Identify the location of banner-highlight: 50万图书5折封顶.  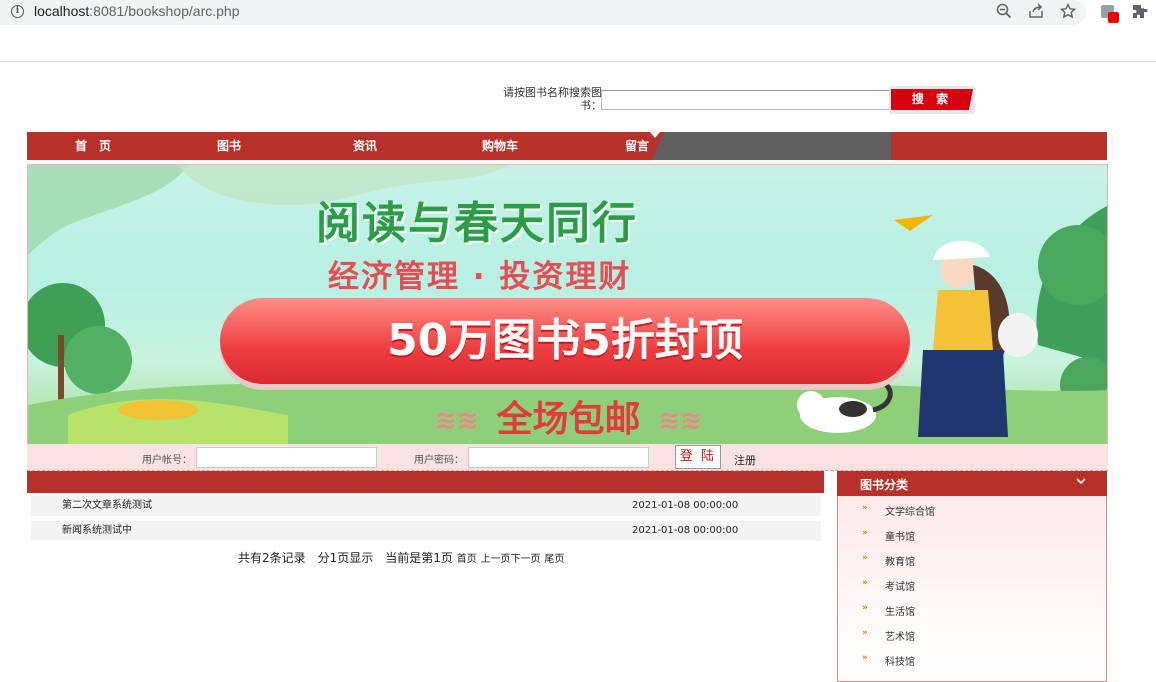
(565, 340).